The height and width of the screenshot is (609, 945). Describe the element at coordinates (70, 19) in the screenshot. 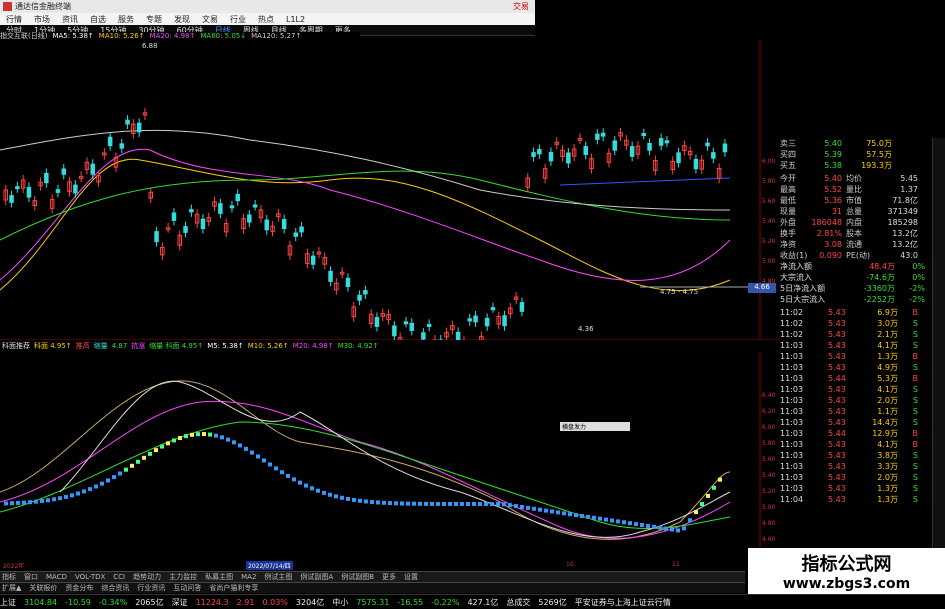

I see `menu-item: 资讯` at that location.